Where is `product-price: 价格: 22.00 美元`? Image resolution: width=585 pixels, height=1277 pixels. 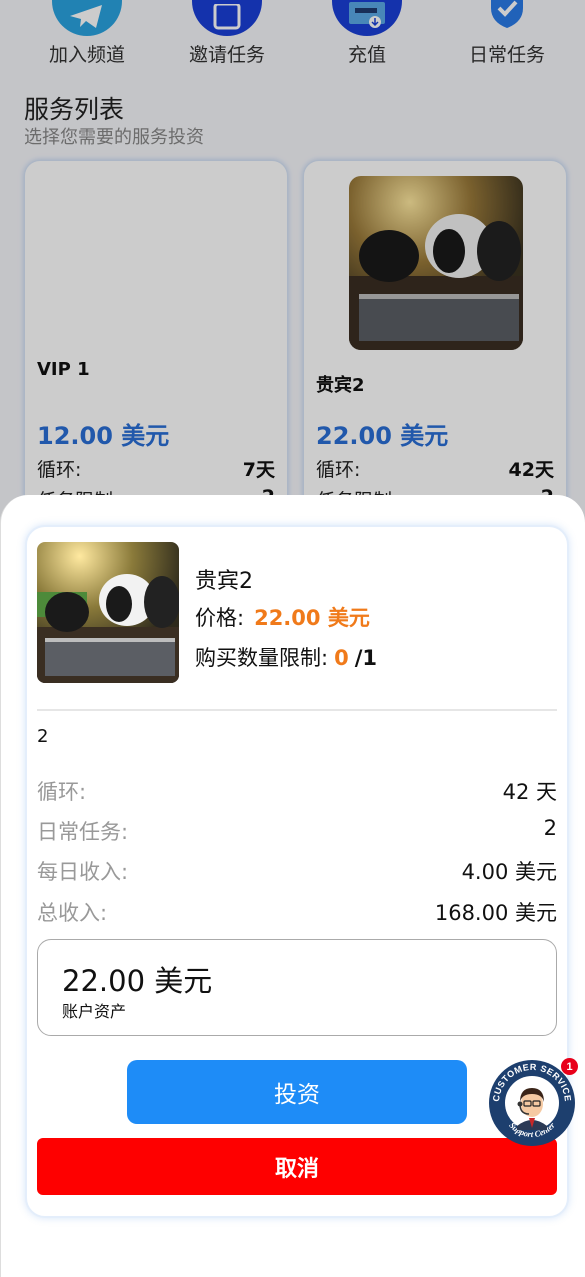 product-price: 价格: 22.00 美元 is located at coordinates (282, 617).